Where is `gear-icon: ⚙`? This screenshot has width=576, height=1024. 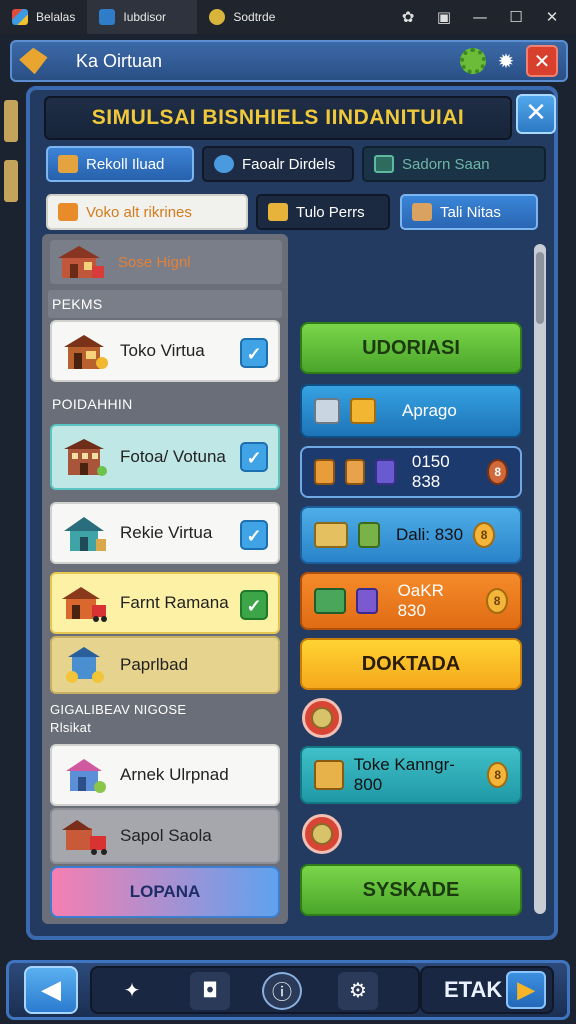 gear-icon: ⚙ is located at coordinates (358, 991).